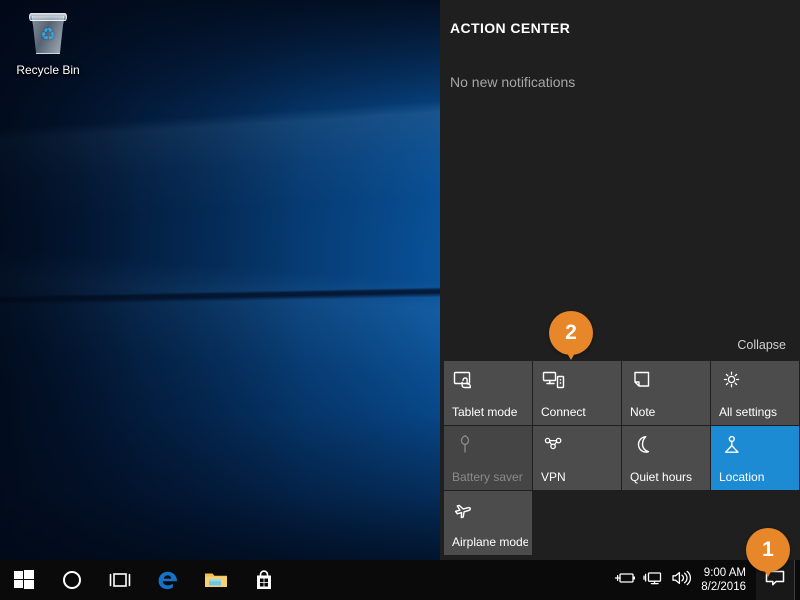 This screenshot has height=600, width=800. What do you see at coordinates (725, 580) in the screenshot?
I see `clock-button: 9:00 AM 8/2/2016` at bounding box center [725, 580].